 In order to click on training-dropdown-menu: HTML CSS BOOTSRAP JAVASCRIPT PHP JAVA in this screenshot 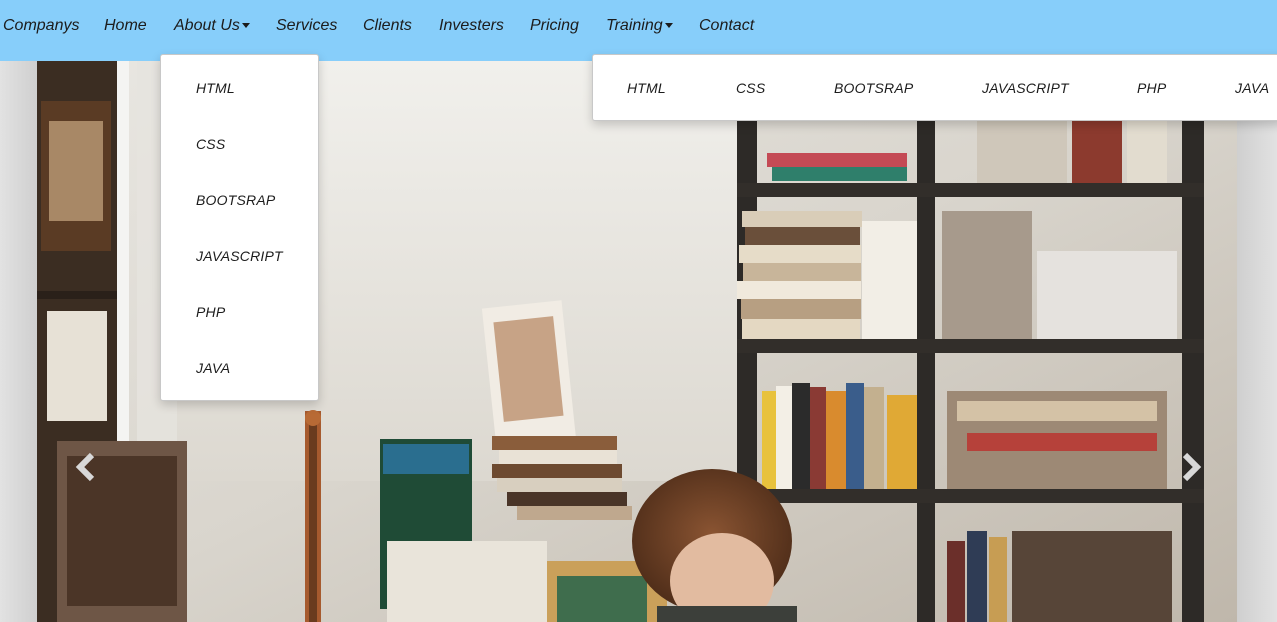, I will do `click(934, 87)`.